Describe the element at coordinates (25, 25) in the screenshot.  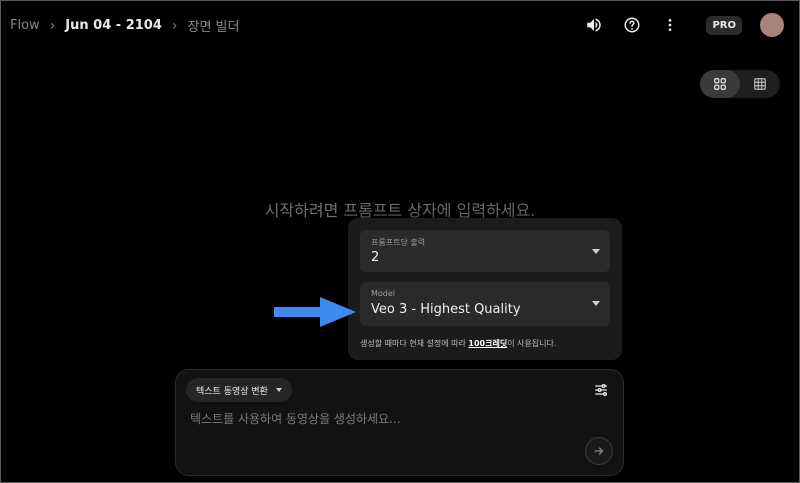
I see `breadcrumb-flow: Flow` at that location.